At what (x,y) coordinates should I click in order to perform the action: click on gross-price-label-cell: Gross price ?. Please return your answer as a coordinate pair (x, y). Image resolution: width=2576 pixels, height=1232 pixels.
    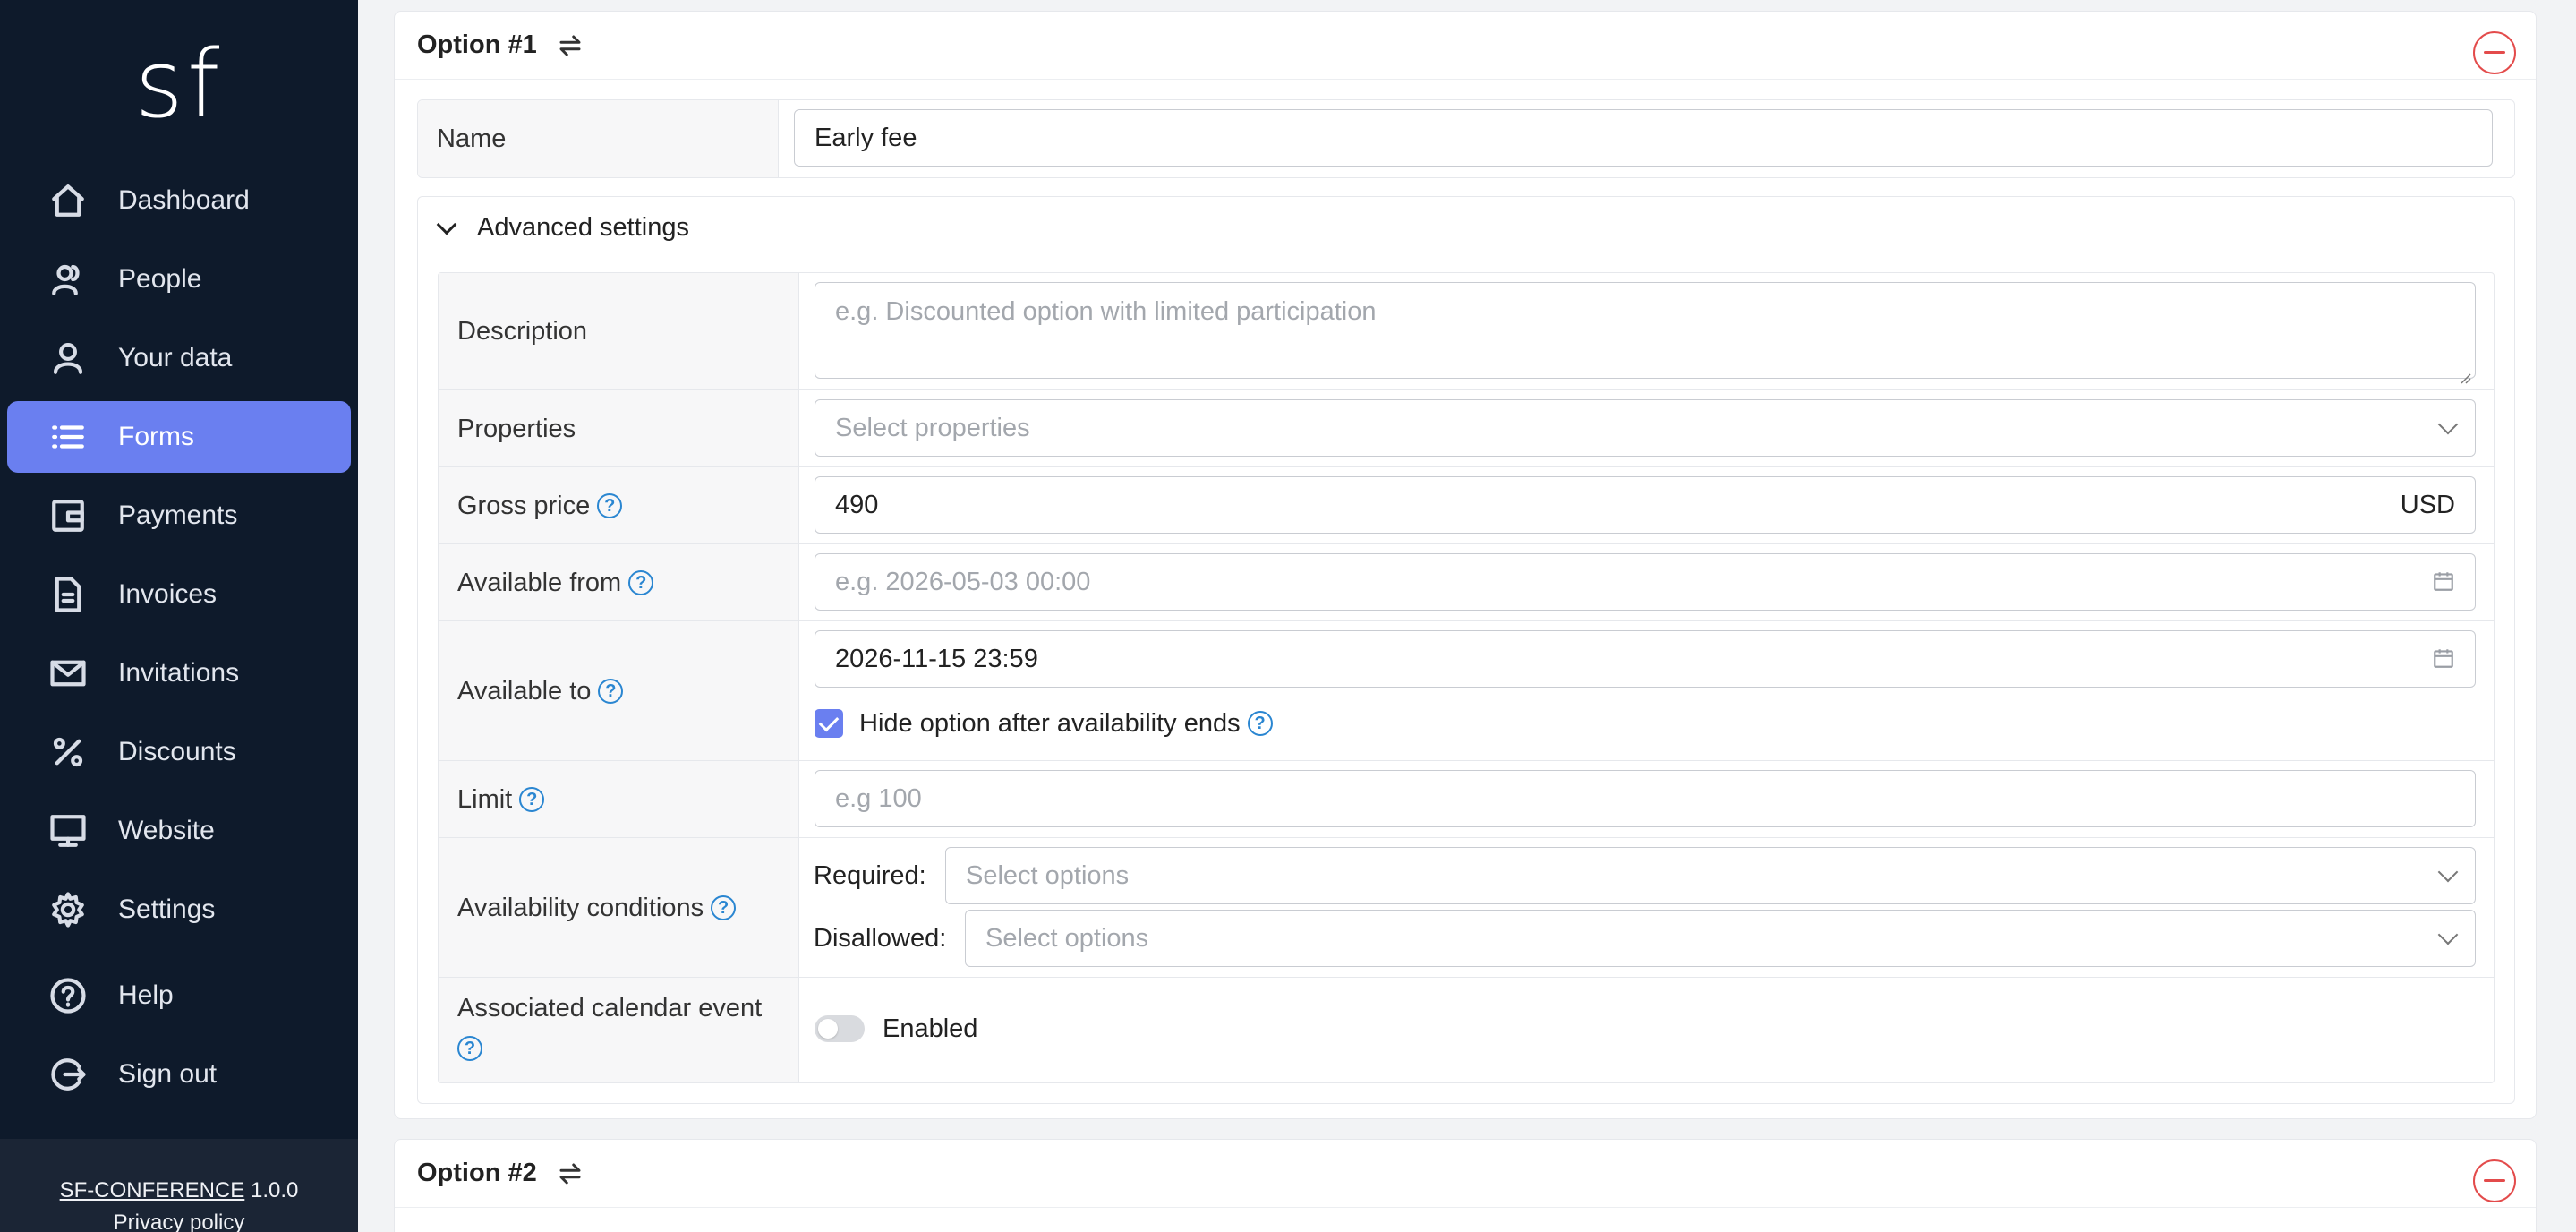
    Looking at the image, I should click on (619, 505).